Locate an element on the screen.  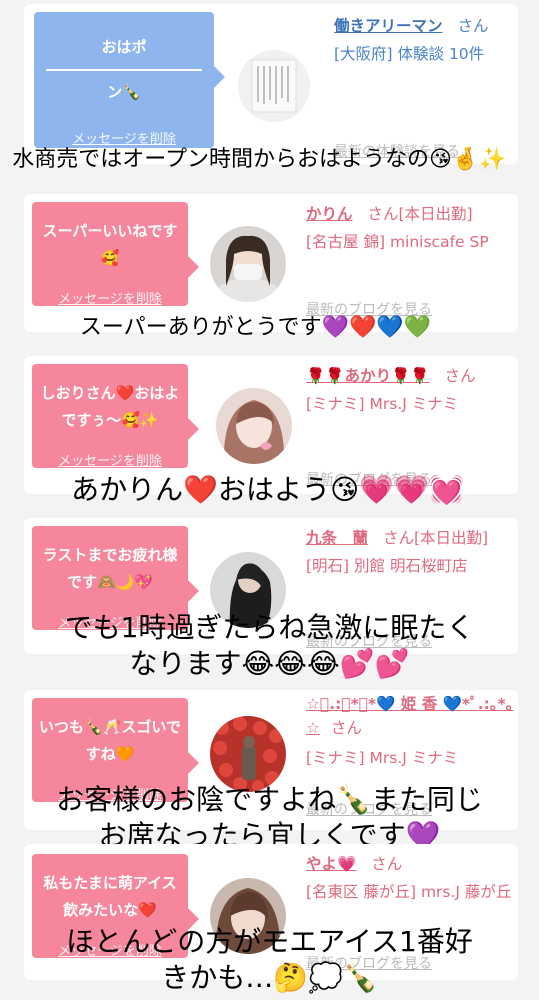
message-text: いつも🍾🥂スゴいですね🧡 is located at coordinates (110, 740).